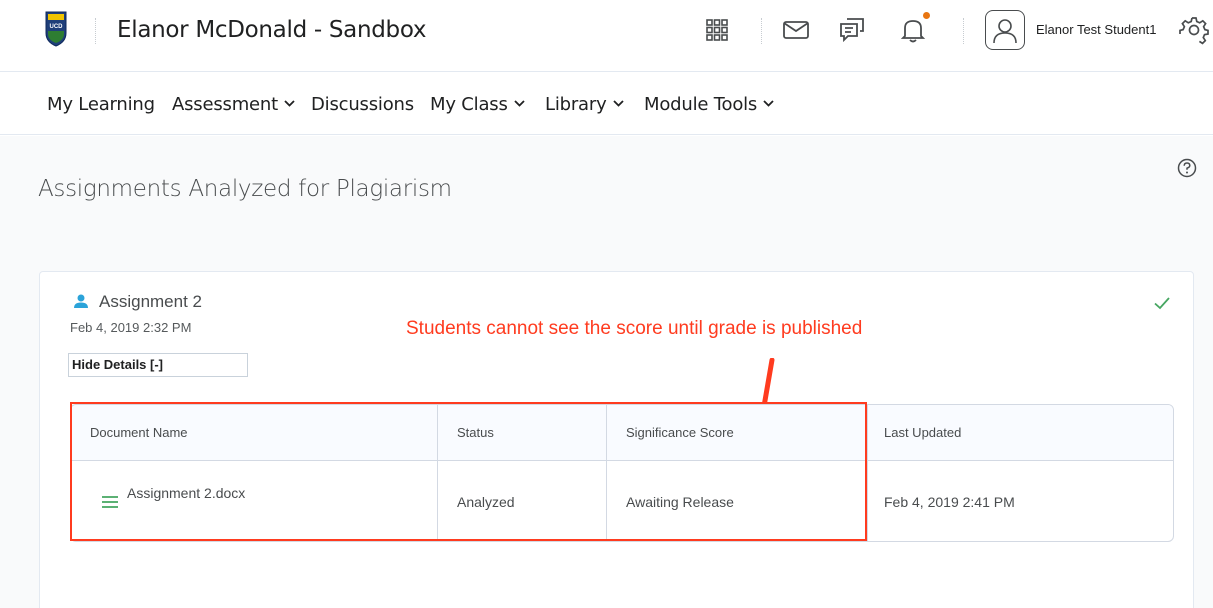 Image resolution: width=1213 pixels, height=608 pixels. Describe the element at coordinates (186, 493) in the screenshot. I see `document-name: Assignment 2.docx` at that location.